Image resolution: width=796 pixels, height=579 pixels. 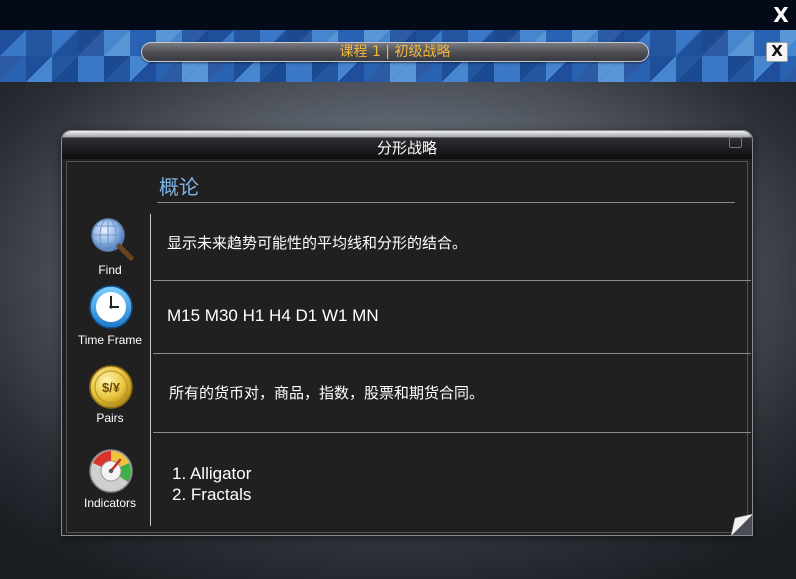 I want to click on currency-coin-icon: $/¥, so click(x=111, y=387).